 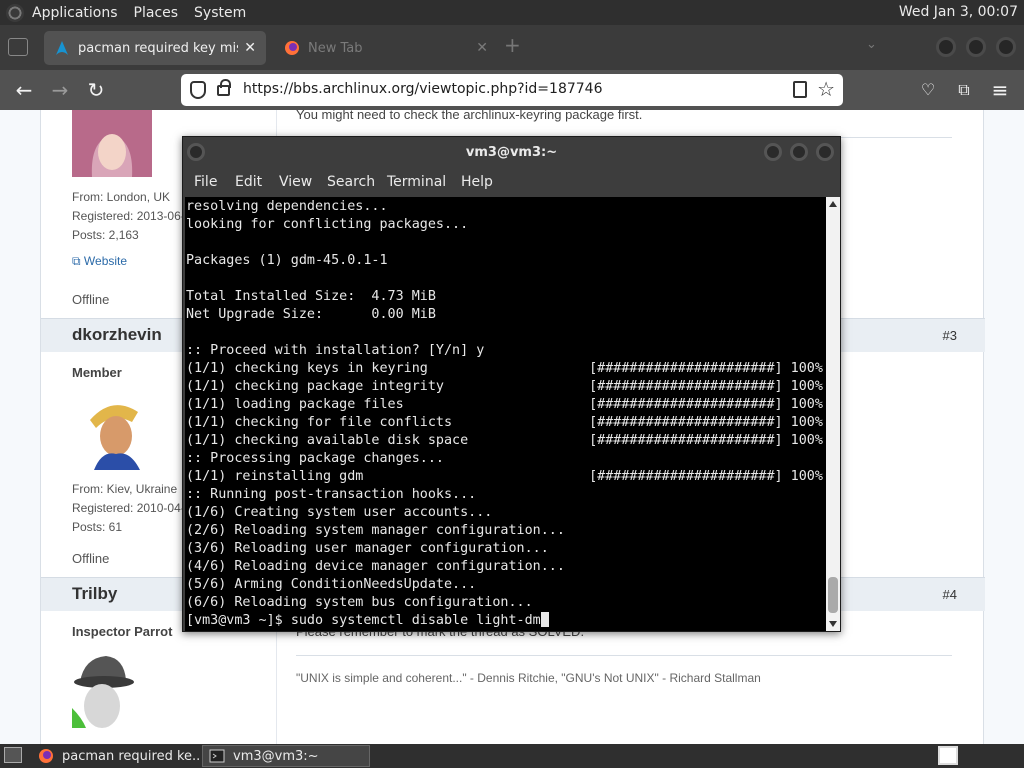 What do you see at coordinates (60, 90) in the screenshot?
I see `forward-arrow-icon: →` at bounding box center [60, 90].